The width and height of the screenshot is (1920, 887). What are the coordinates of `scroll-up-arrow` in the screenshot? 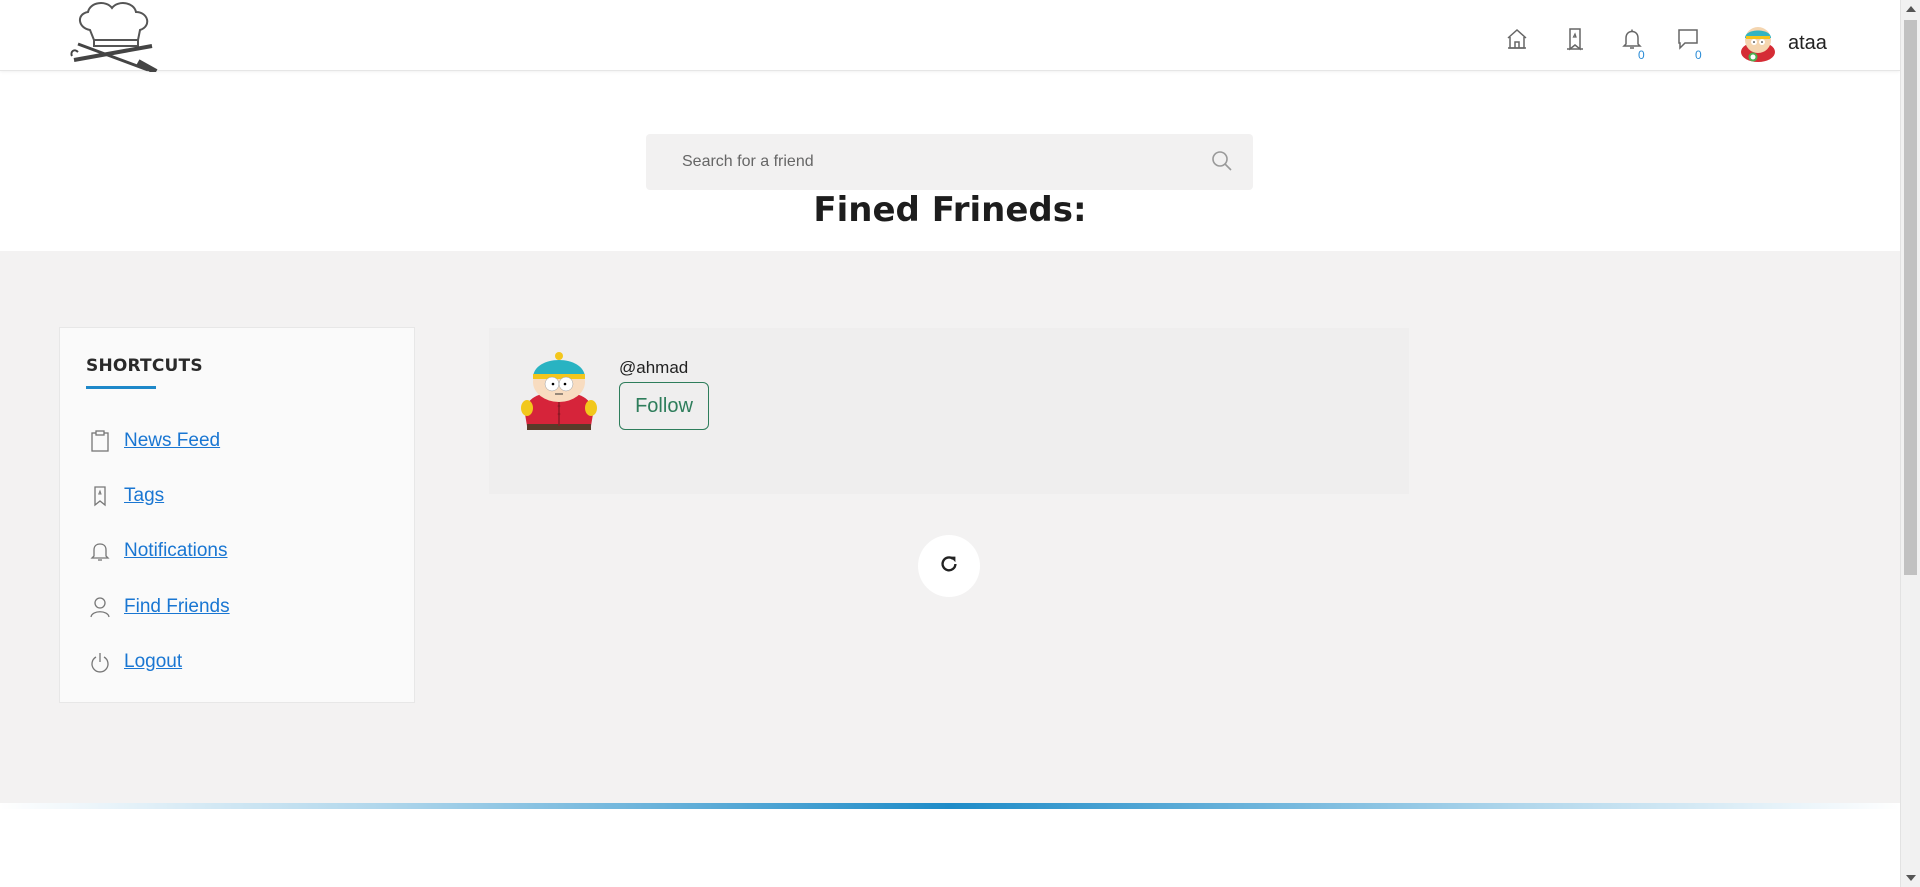 It's located at (1911, 9).